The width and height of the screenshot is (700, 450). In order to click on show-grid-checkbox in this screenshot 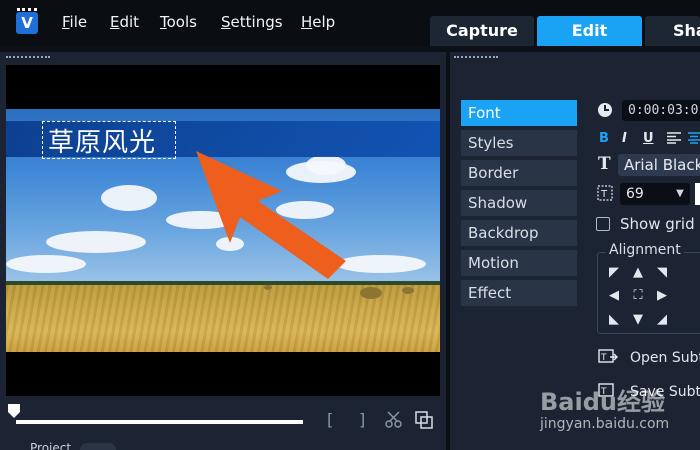, I will do `click(603, 224)`.